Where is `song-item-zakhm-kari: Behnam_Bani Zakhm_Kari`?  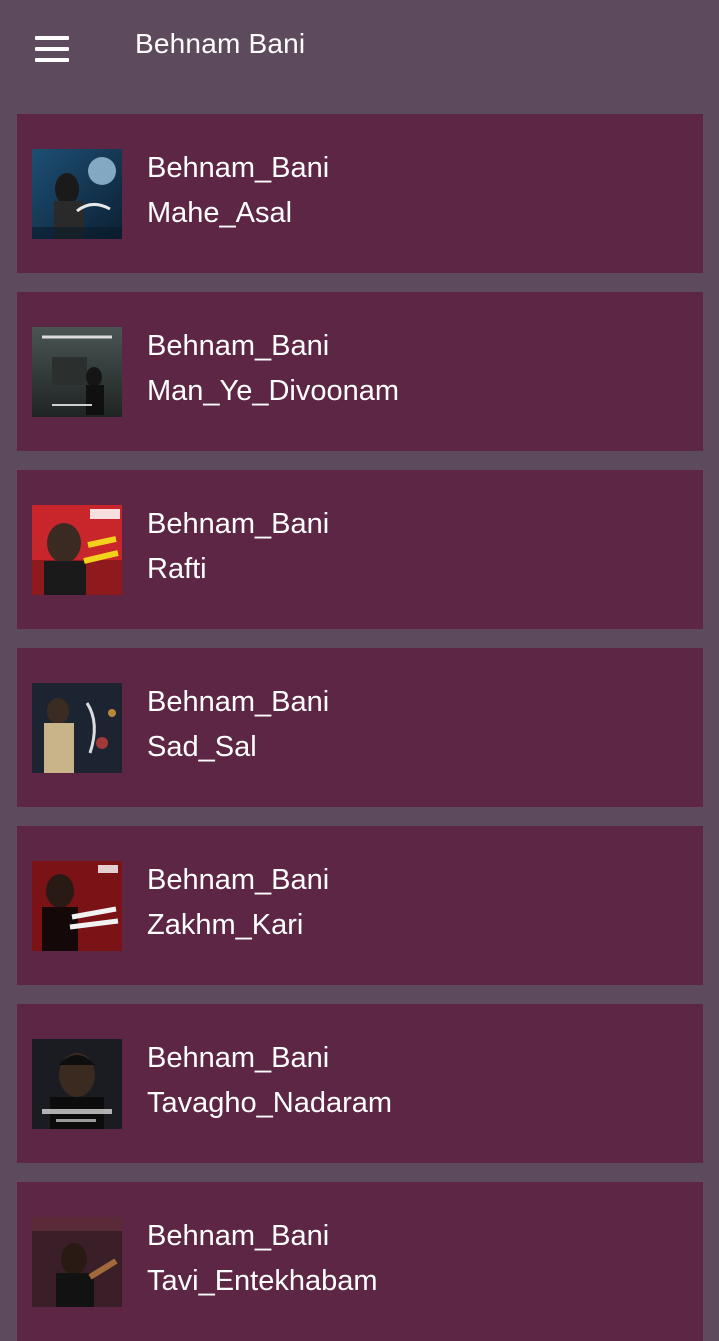 song-item-zakhm-kari: Behnam_Bani Zakhm_Kari is located at coordinates (360, 905).